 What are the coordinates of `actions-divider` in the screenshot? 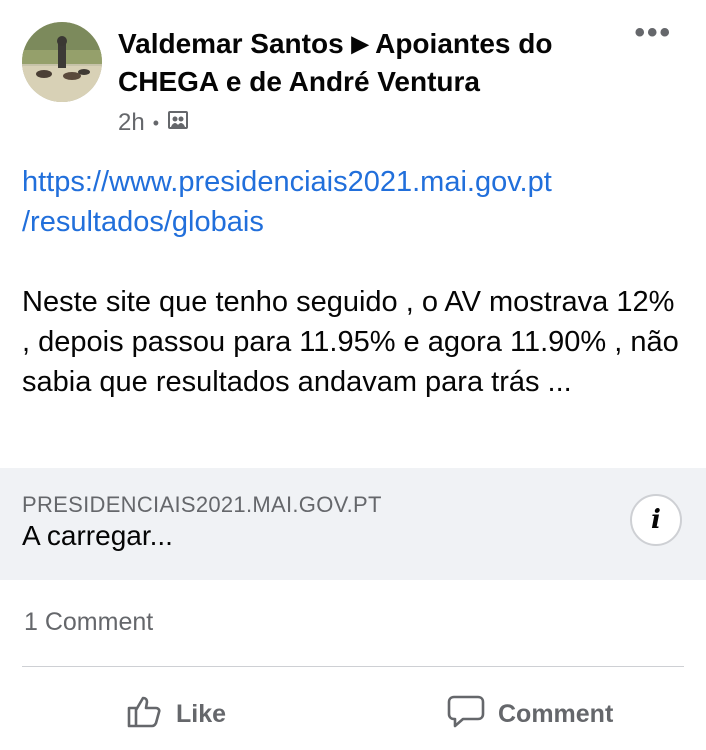 It's located at (353, 666).